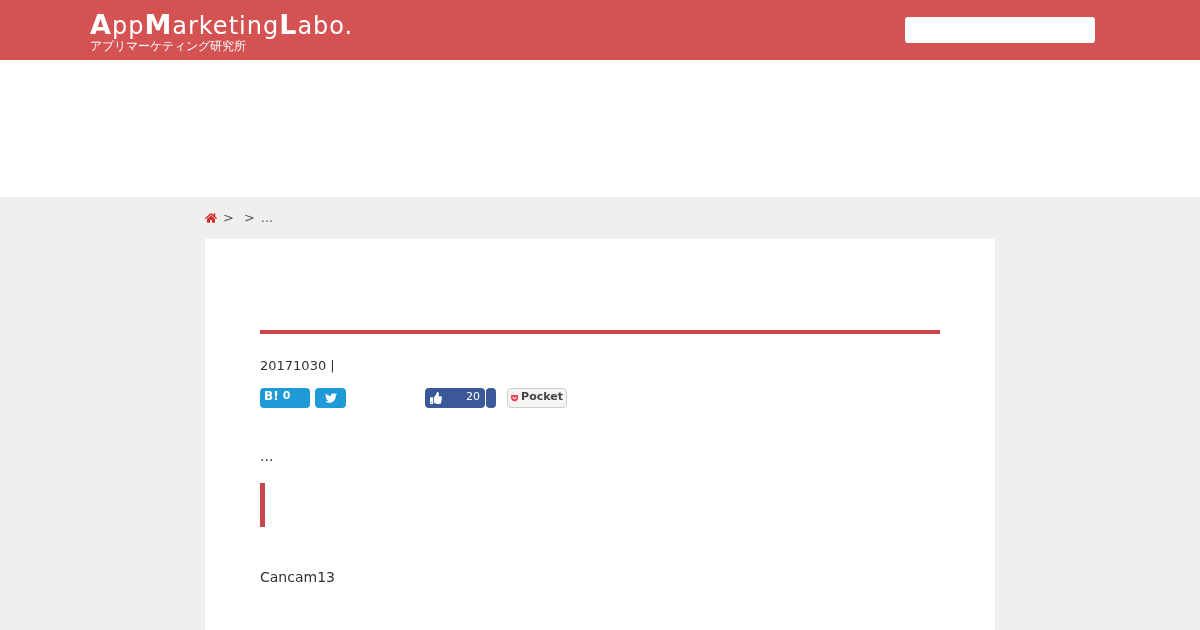 The width and height of the screenshot is (1200, 630). What do you see at coordinates (491, 397) in the screenshot?
I see `share-button` at bounding box center [491, 397].